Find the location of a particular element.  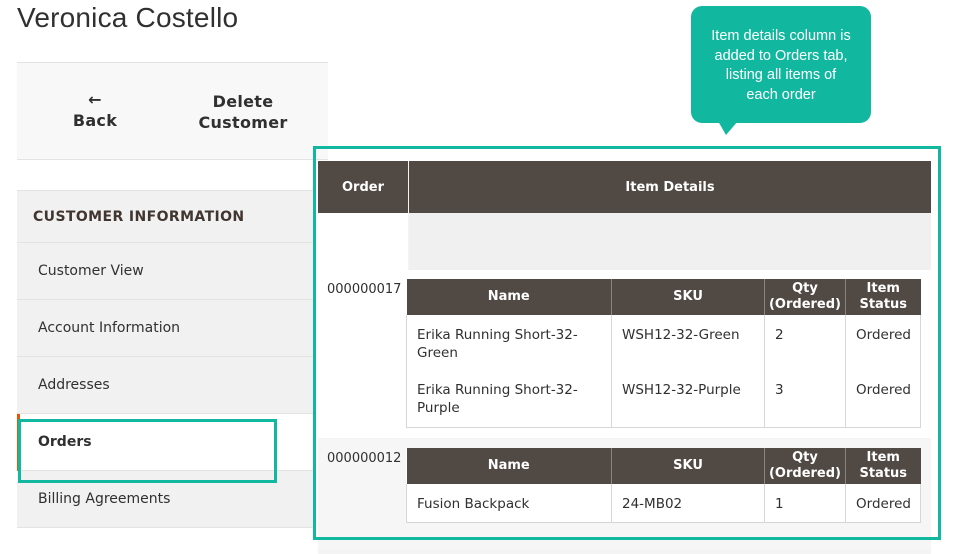

callout-line: Item details column is is located at coordinates (781, 36).